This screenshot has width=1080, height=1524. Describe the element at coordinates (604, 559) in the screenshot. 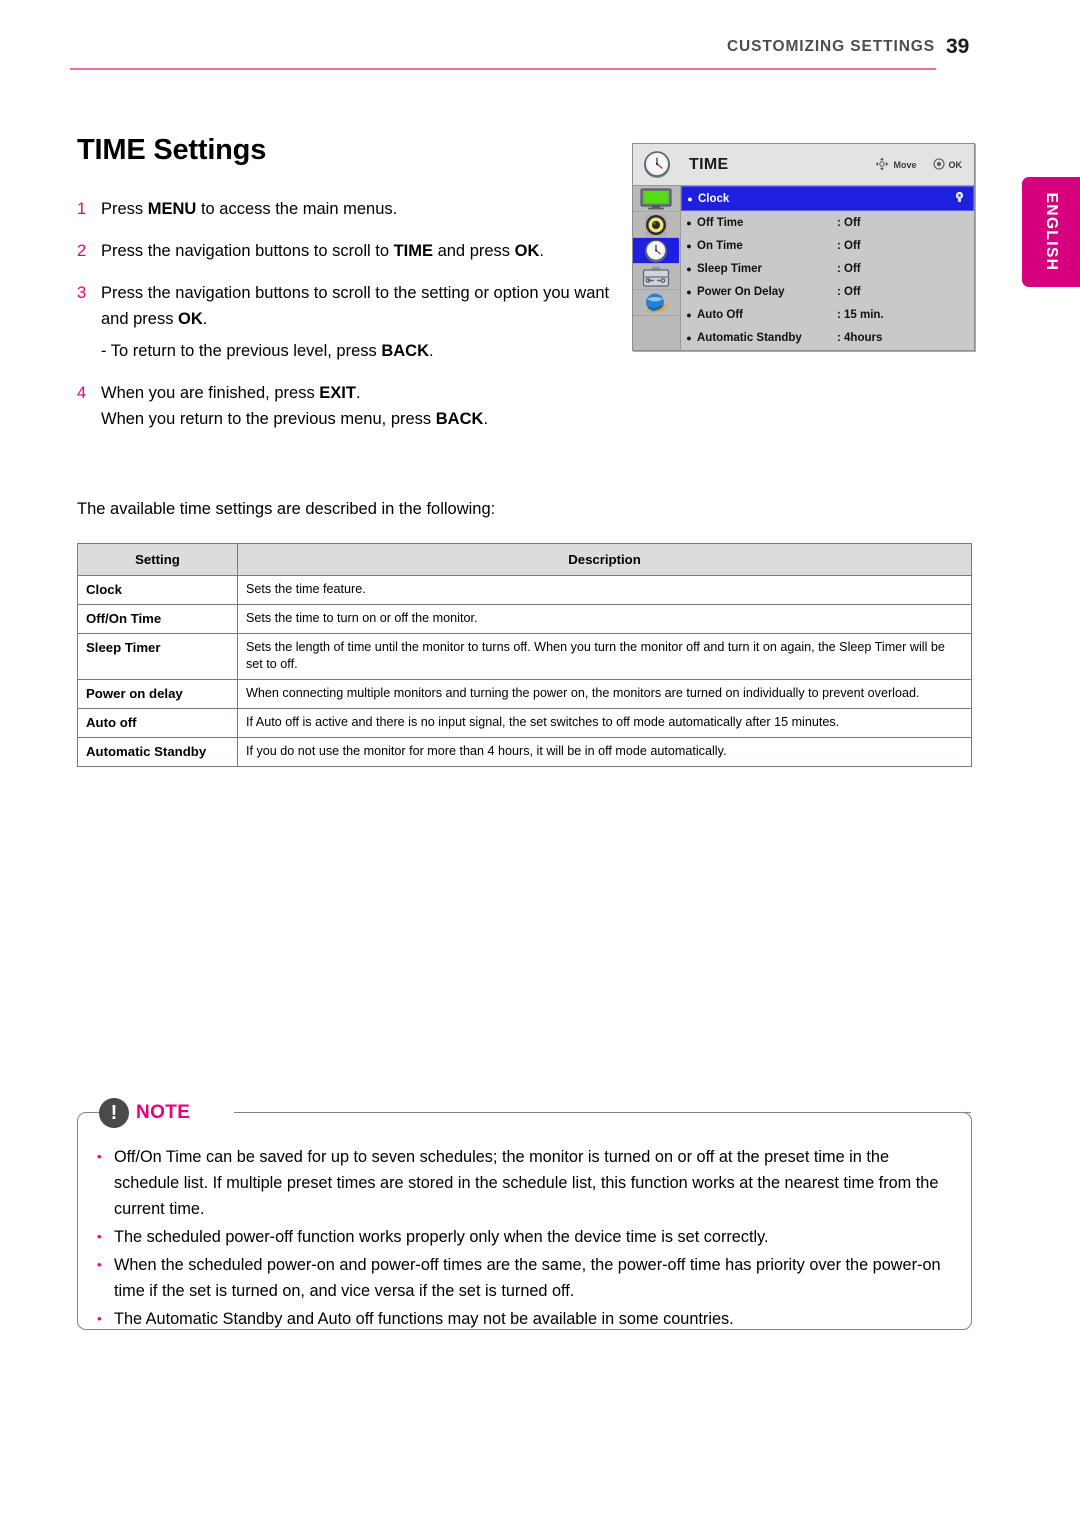

I see `table-header-description: Description` at that location.